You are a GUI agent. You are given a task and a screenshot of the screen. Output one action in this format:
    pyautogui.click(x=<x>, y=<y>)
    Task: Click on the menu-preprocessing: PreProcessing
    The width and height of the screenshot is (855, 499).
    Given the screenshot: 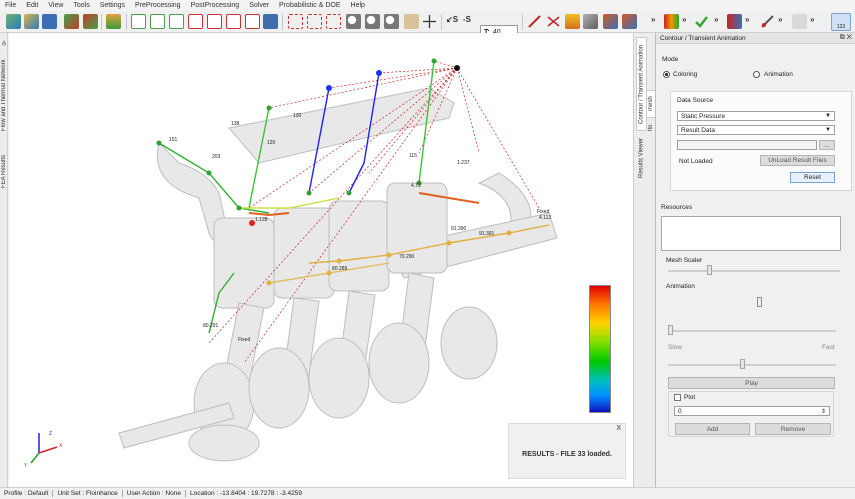 What is the action you would take?
    pyautogui.click(x=158, y=5)
    